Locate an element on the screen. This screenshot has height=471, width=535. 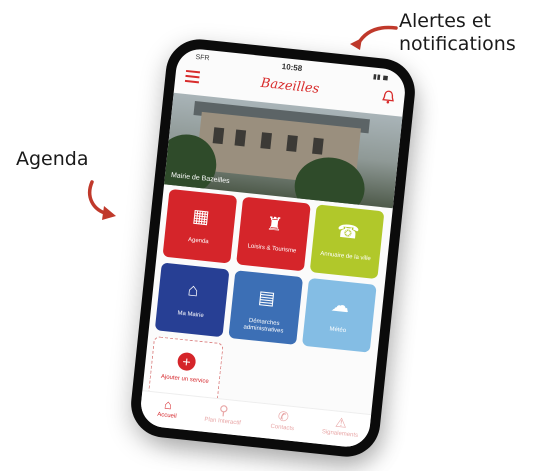
agenda-annotation: Agenda is located at coordinates (52, 159).